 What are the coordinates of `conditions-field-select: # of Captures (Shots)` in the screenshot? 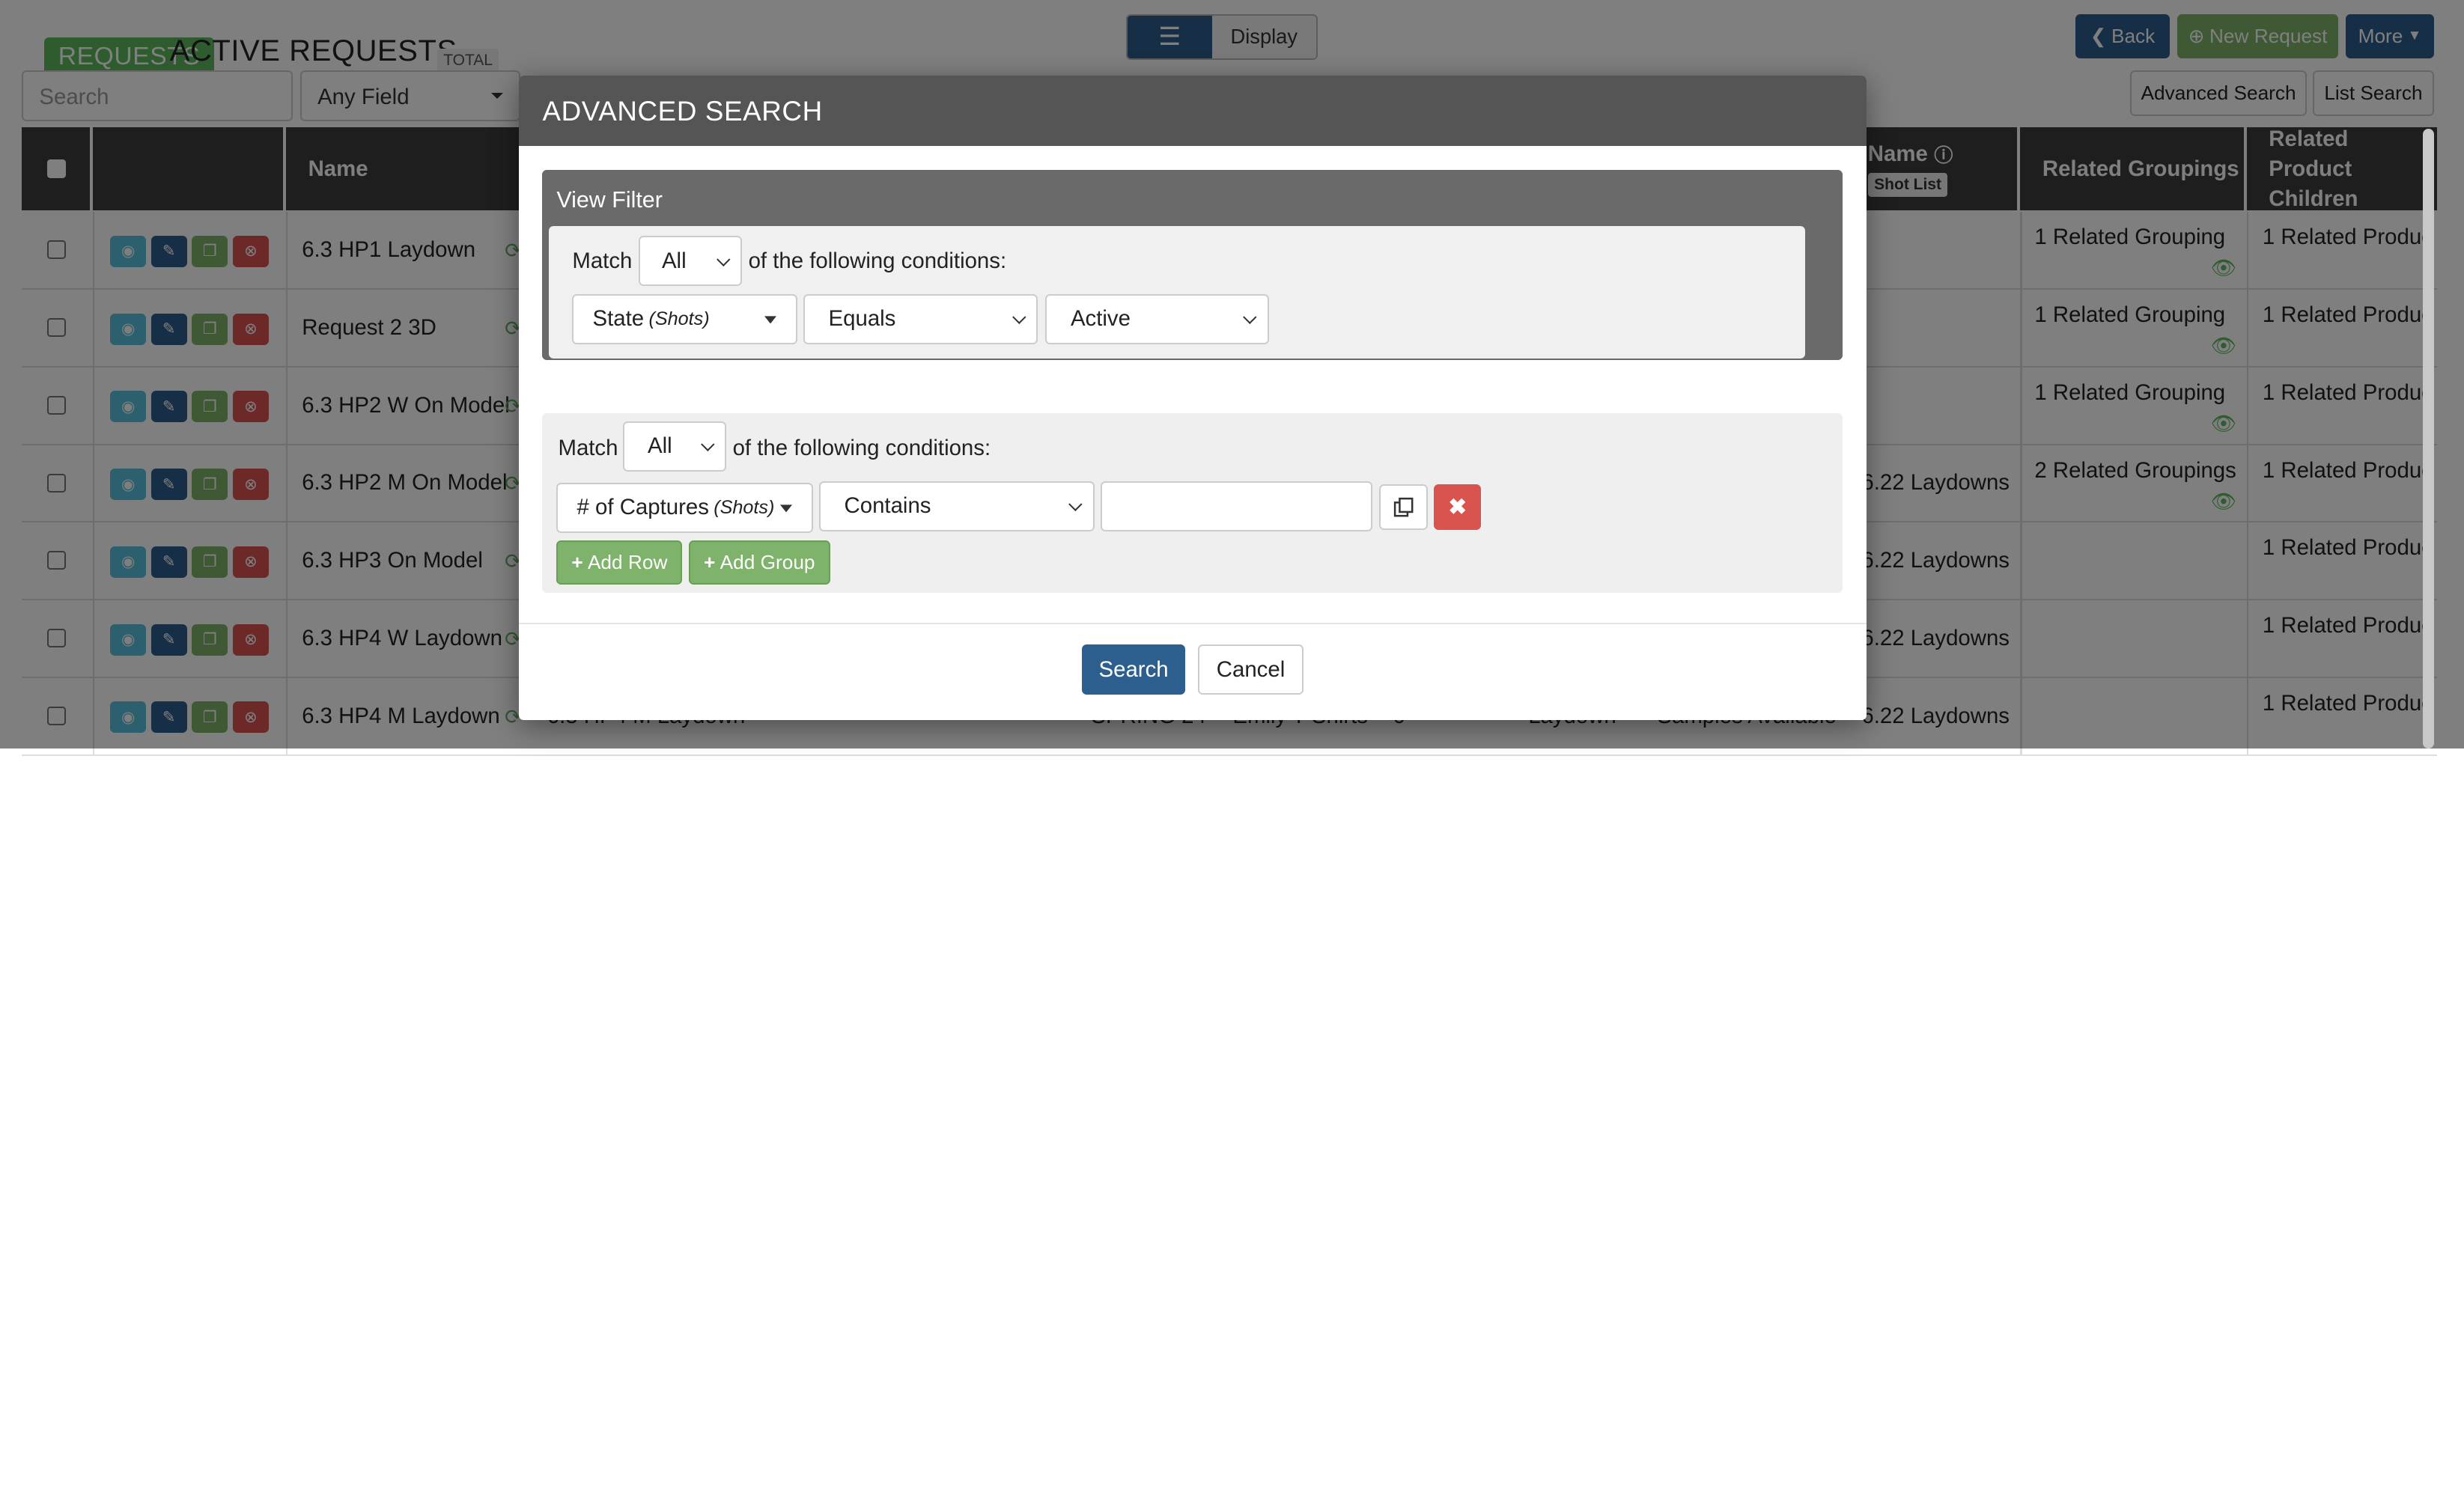 It's located at (684, 508).